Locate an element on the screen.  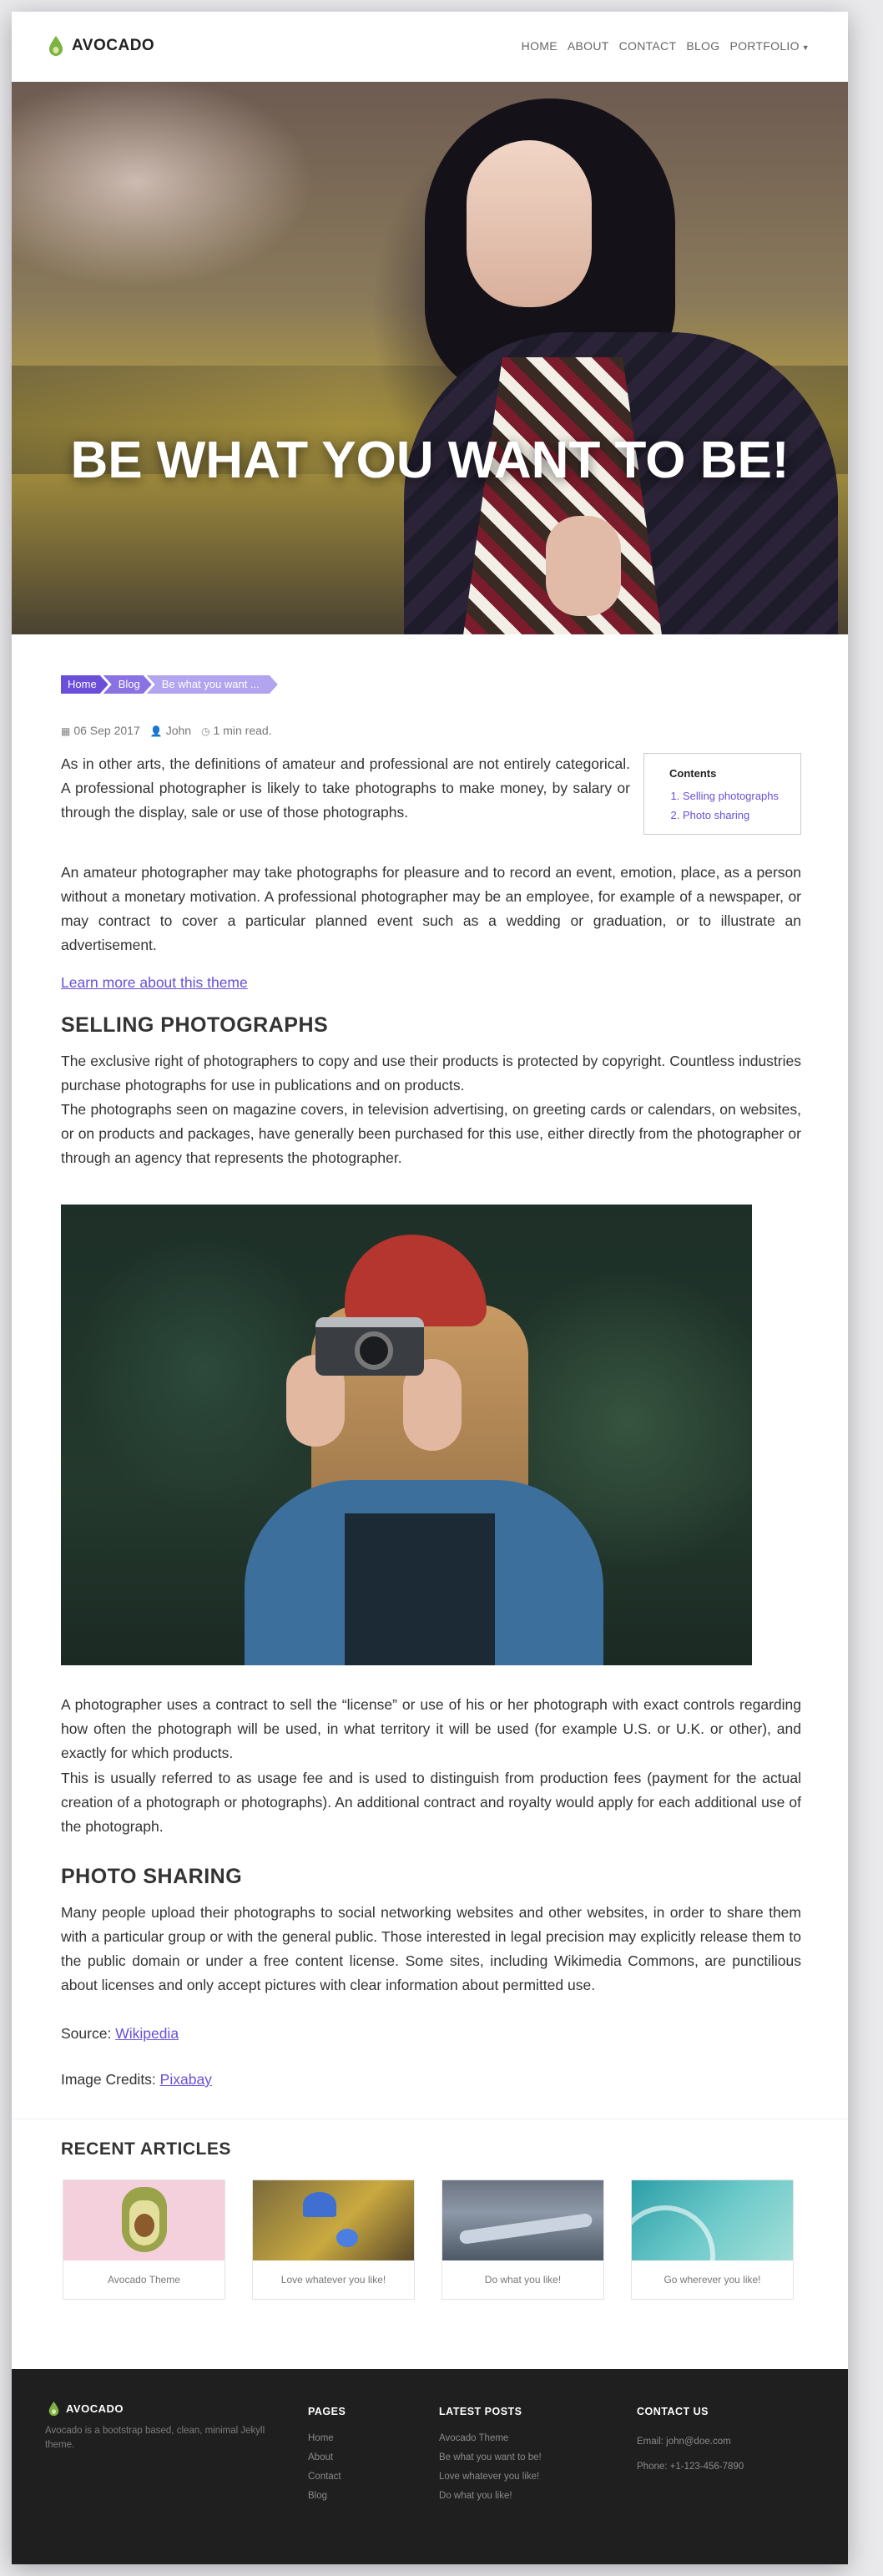
calendar-icon: ▦ is located at coordinates (66, 731).